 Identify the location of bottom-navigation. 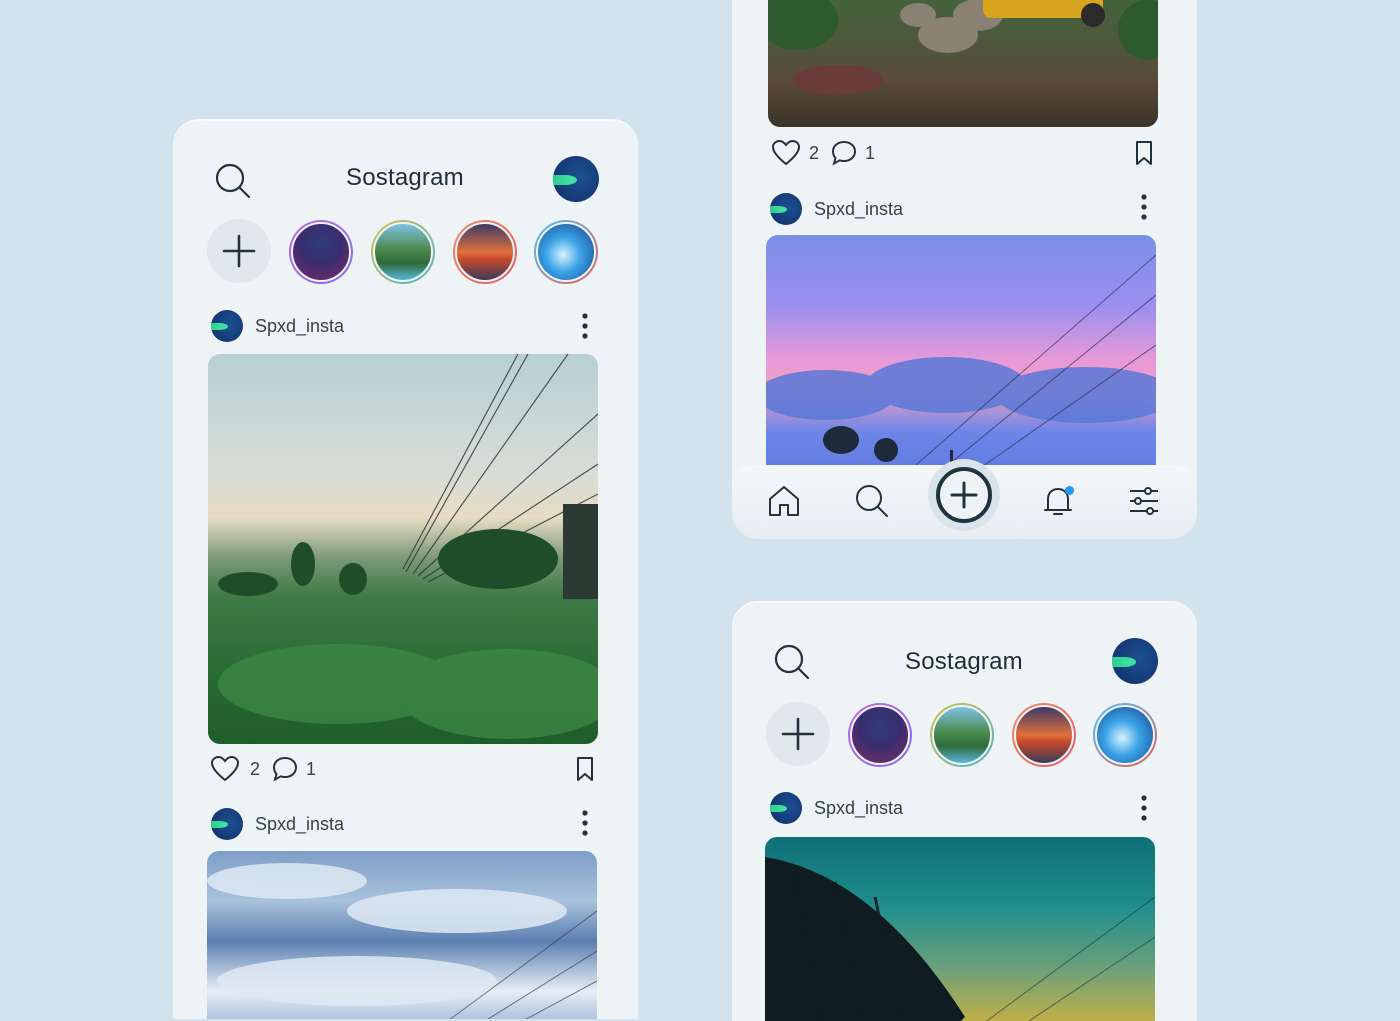
(964, 502).